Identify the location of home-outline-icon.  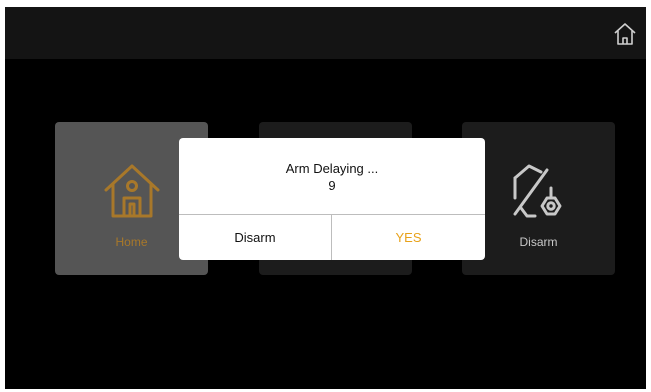
(625, 34).